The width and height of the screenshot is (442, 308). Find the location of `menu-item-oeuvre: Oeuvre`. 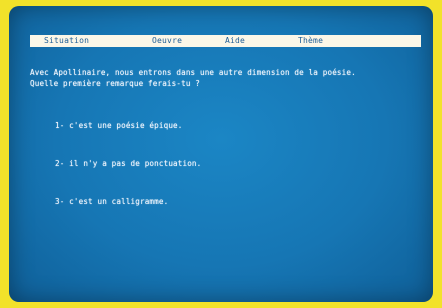

menu-item-oeuvre: Oeuvre is located at coordinates (167, 41).